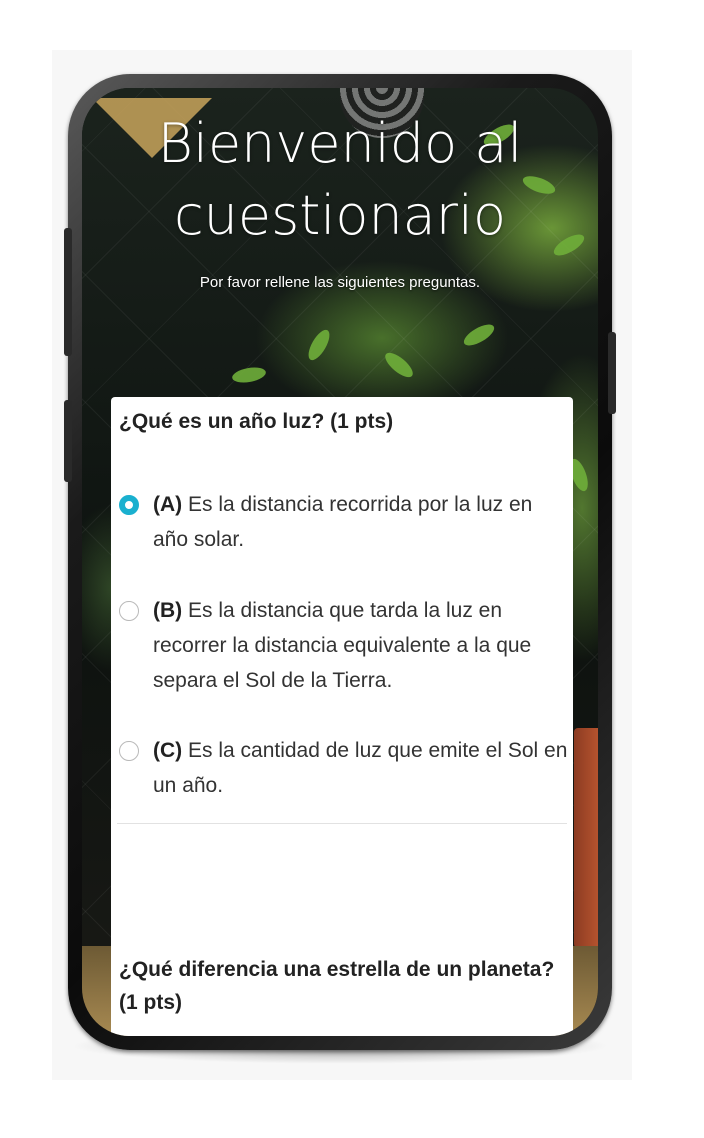  What do you see at coordinates (168, 610) in the screenshot?
I see `option-b-letter: (B)` at bounding box center [168, 610].